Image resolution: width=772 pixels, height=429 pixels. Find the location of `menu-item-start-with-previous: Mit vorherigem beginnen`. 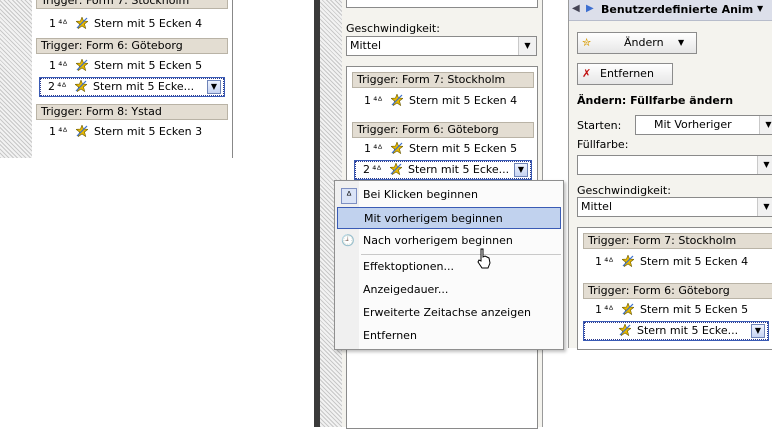

menu-item-start-with-previous: Mit vorherigem beginnen is located at coordinates (449, 218).